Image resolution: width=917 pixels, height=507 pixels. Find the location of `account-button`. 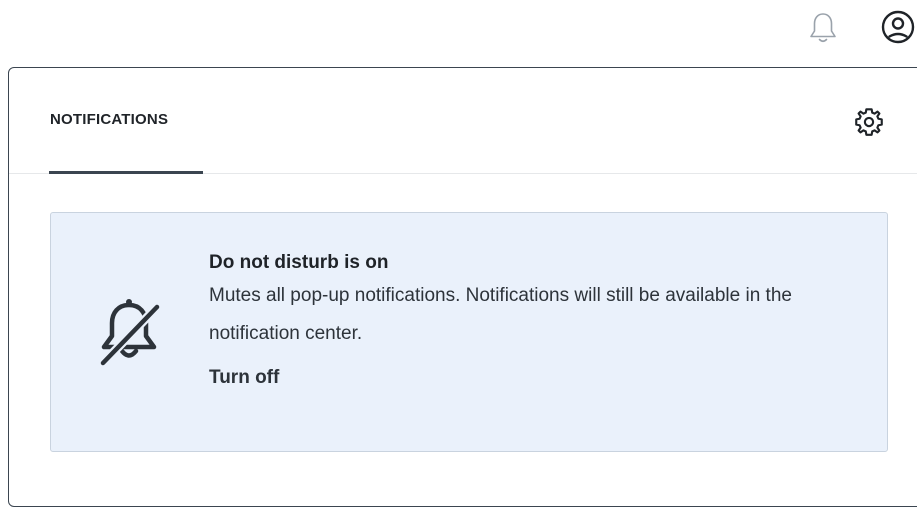

account-button is located at coordinates (897, 27).